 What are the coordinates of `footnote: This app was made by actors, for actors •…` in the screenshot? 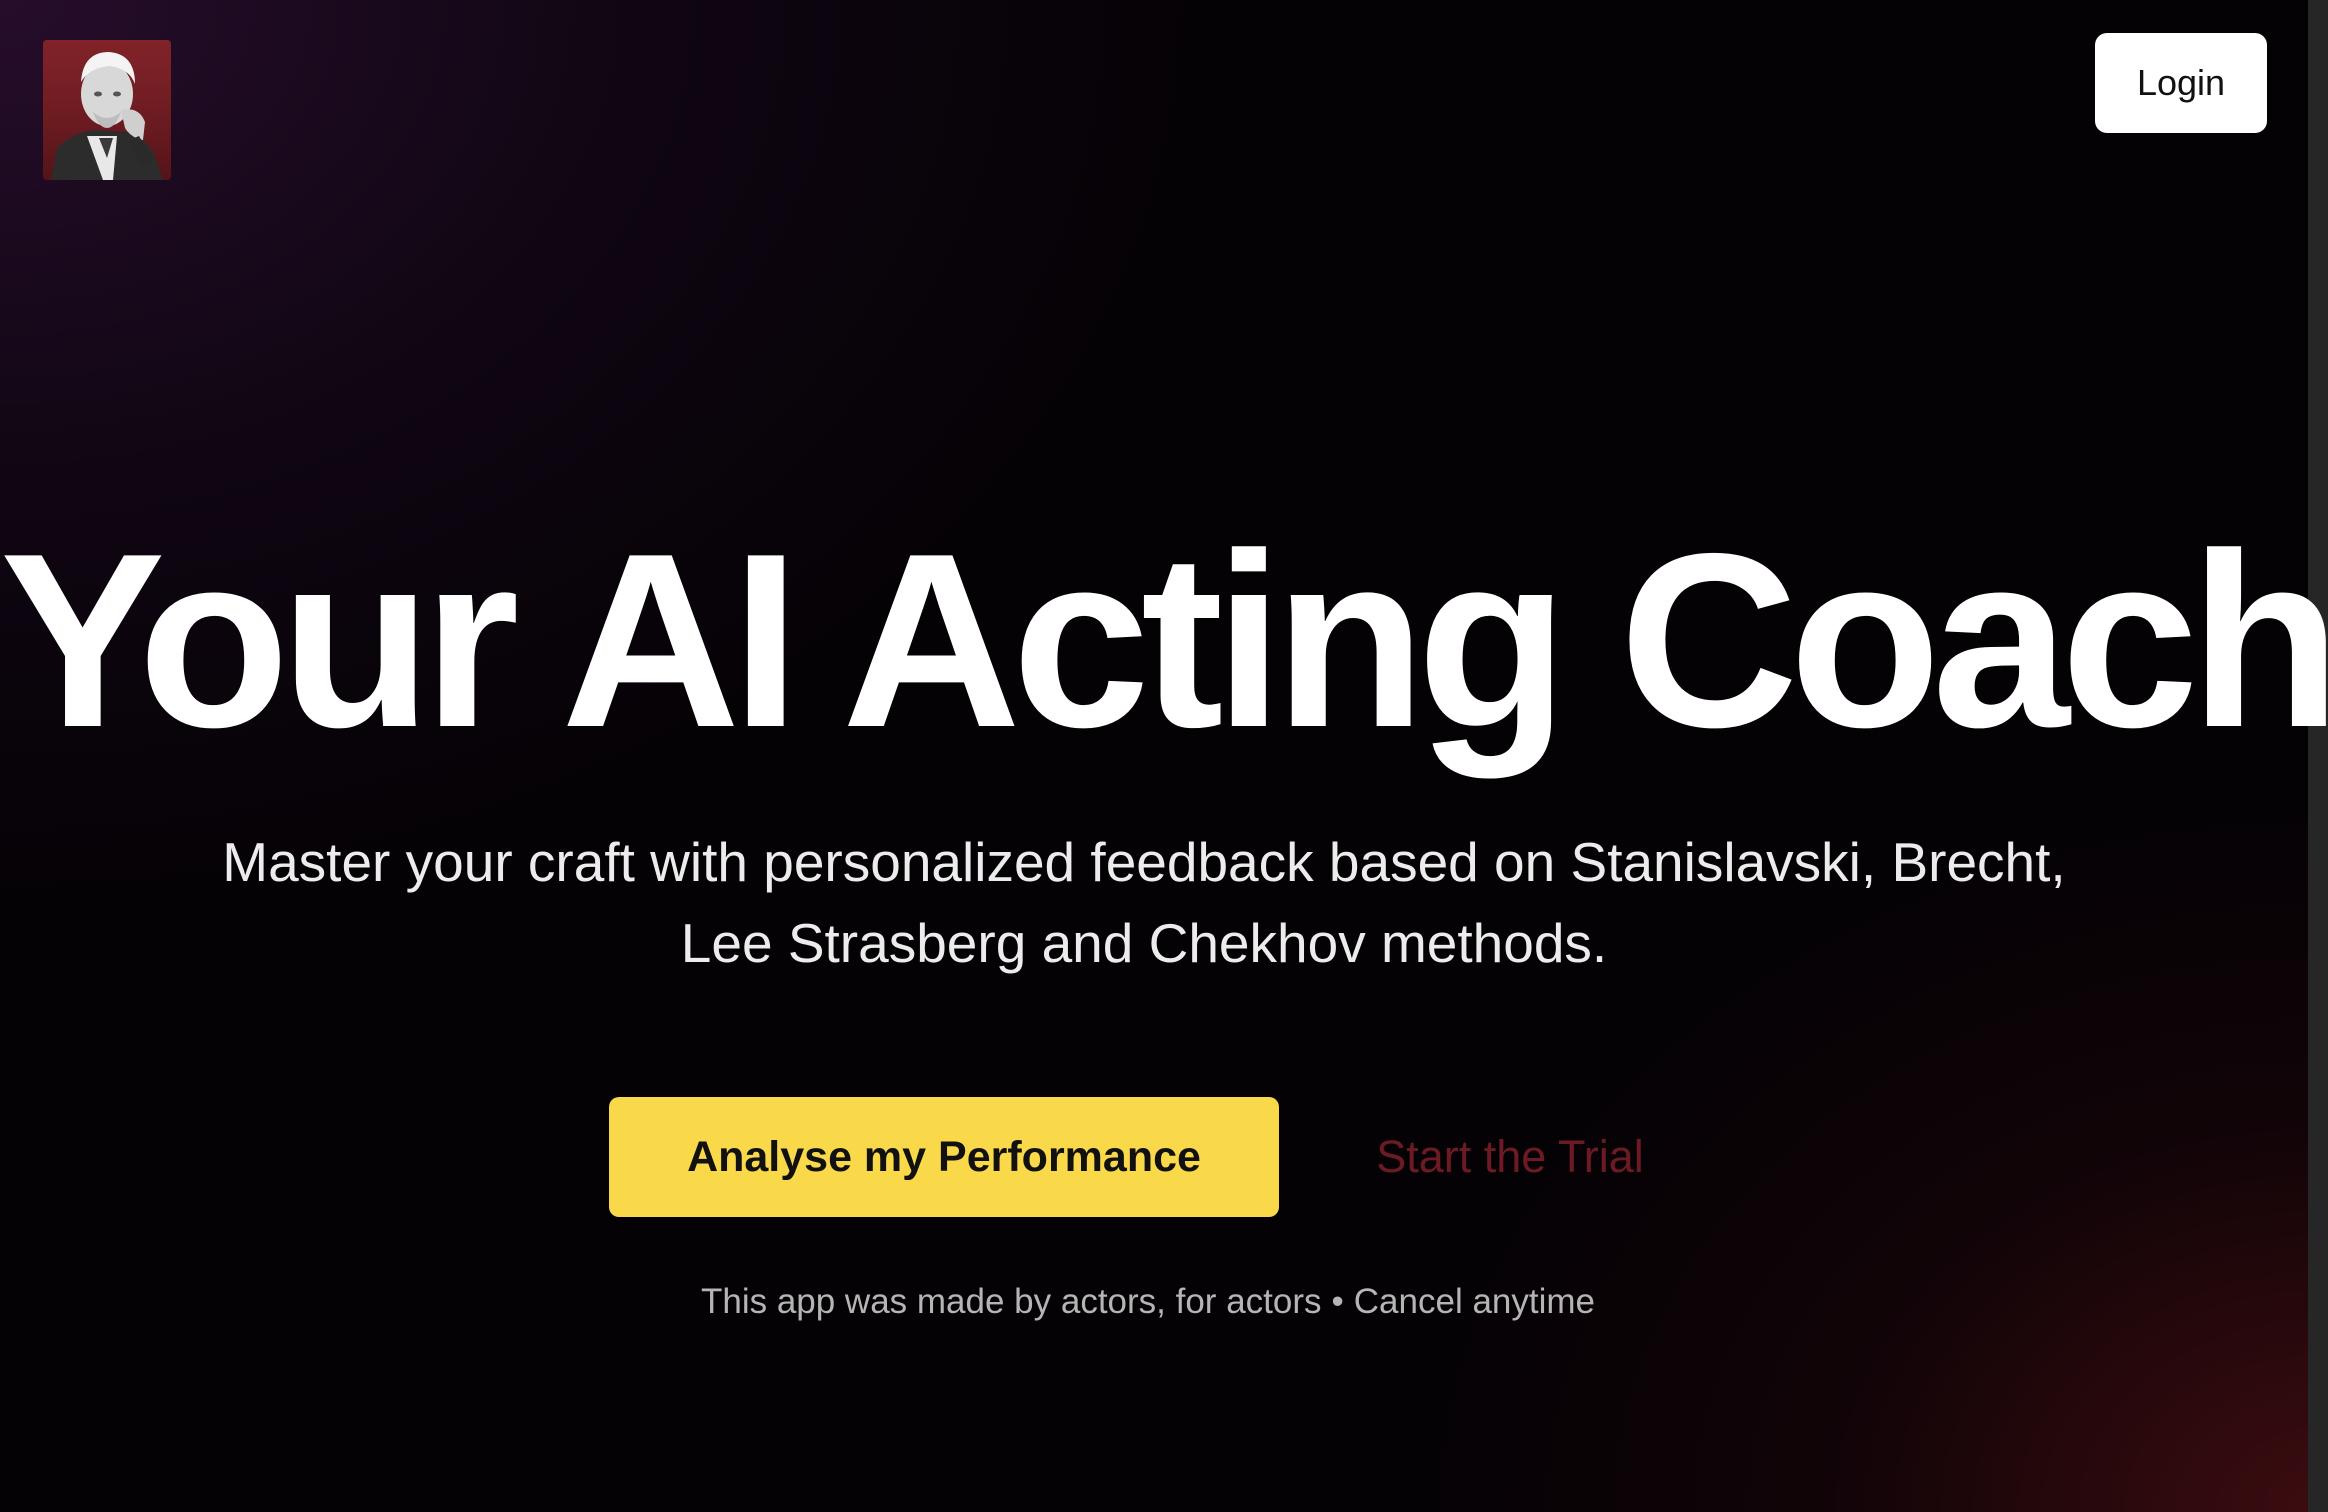 It's located at (1148, 1302).